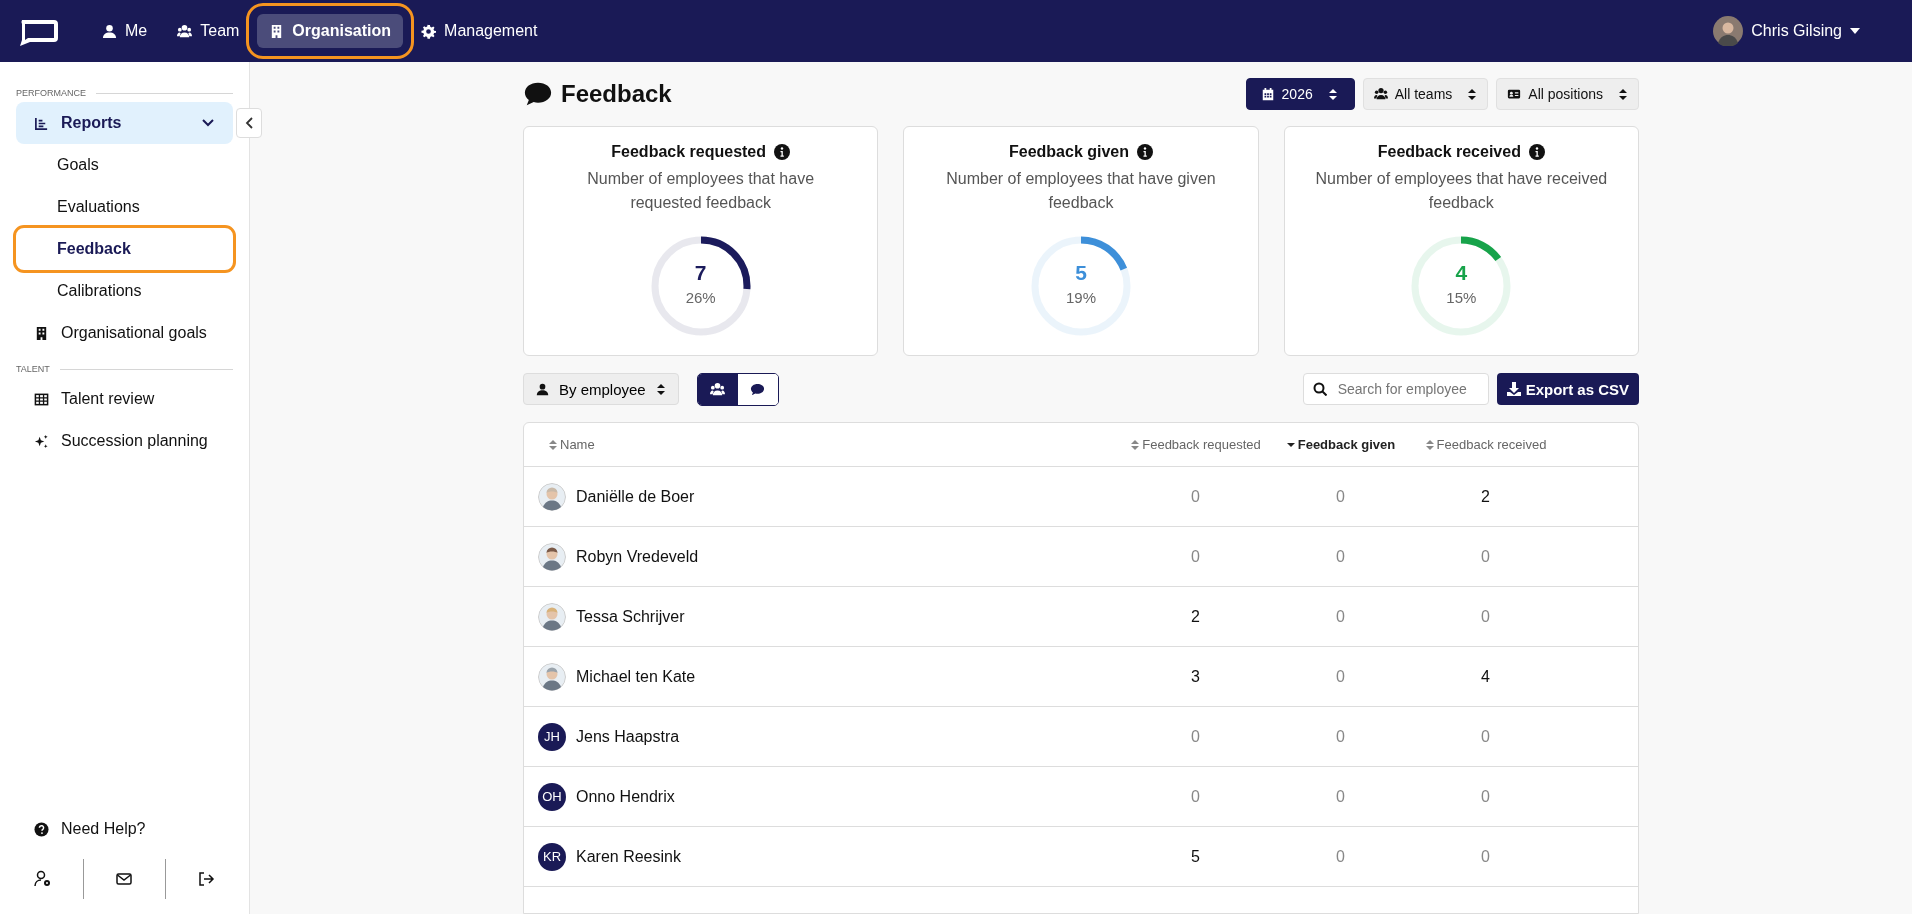 The image size is (1912, 914). Describe the element at coordinates (1485, 496) in the screenshot. I see `table-cell-text: 2` at that location.